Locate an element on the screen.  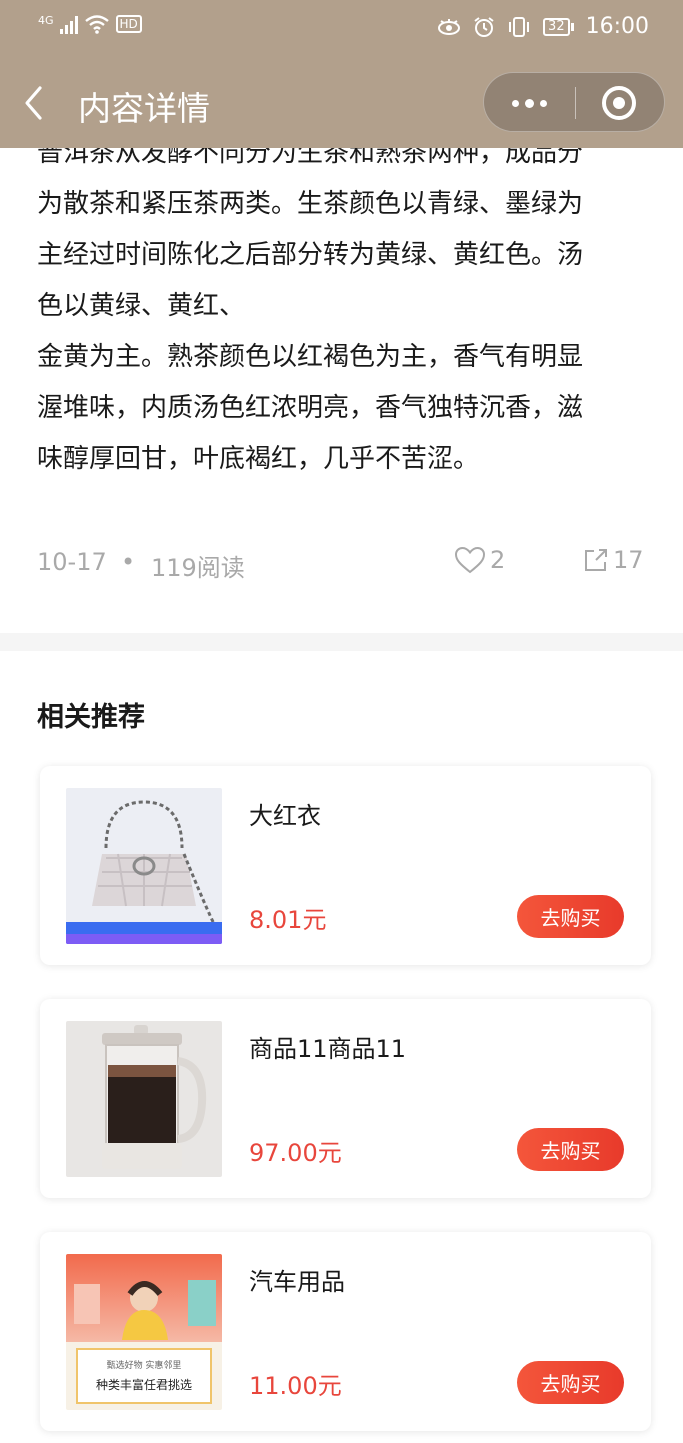
publish-date: 10-17 is located at coordinates (72, 562).